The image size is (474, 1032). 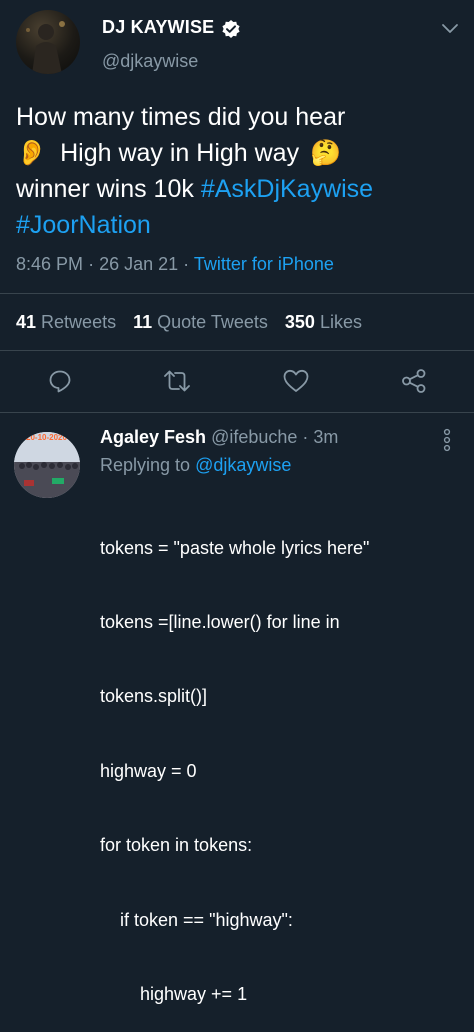 What do you see at coordinates (340, 322) in the screenshot?
I see `likes-label: Likes` at bounding box center [340, 322].